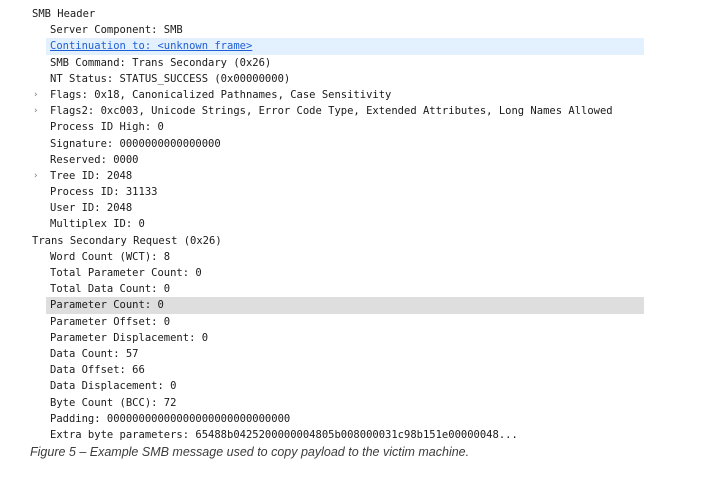 The height and width of the screenshot is (478, 720). What do you see at coordinates (129, 337) in the screenshot?
I see `tree-row-label: Parameter Displacement: 0` at bounding box center [129, 337].